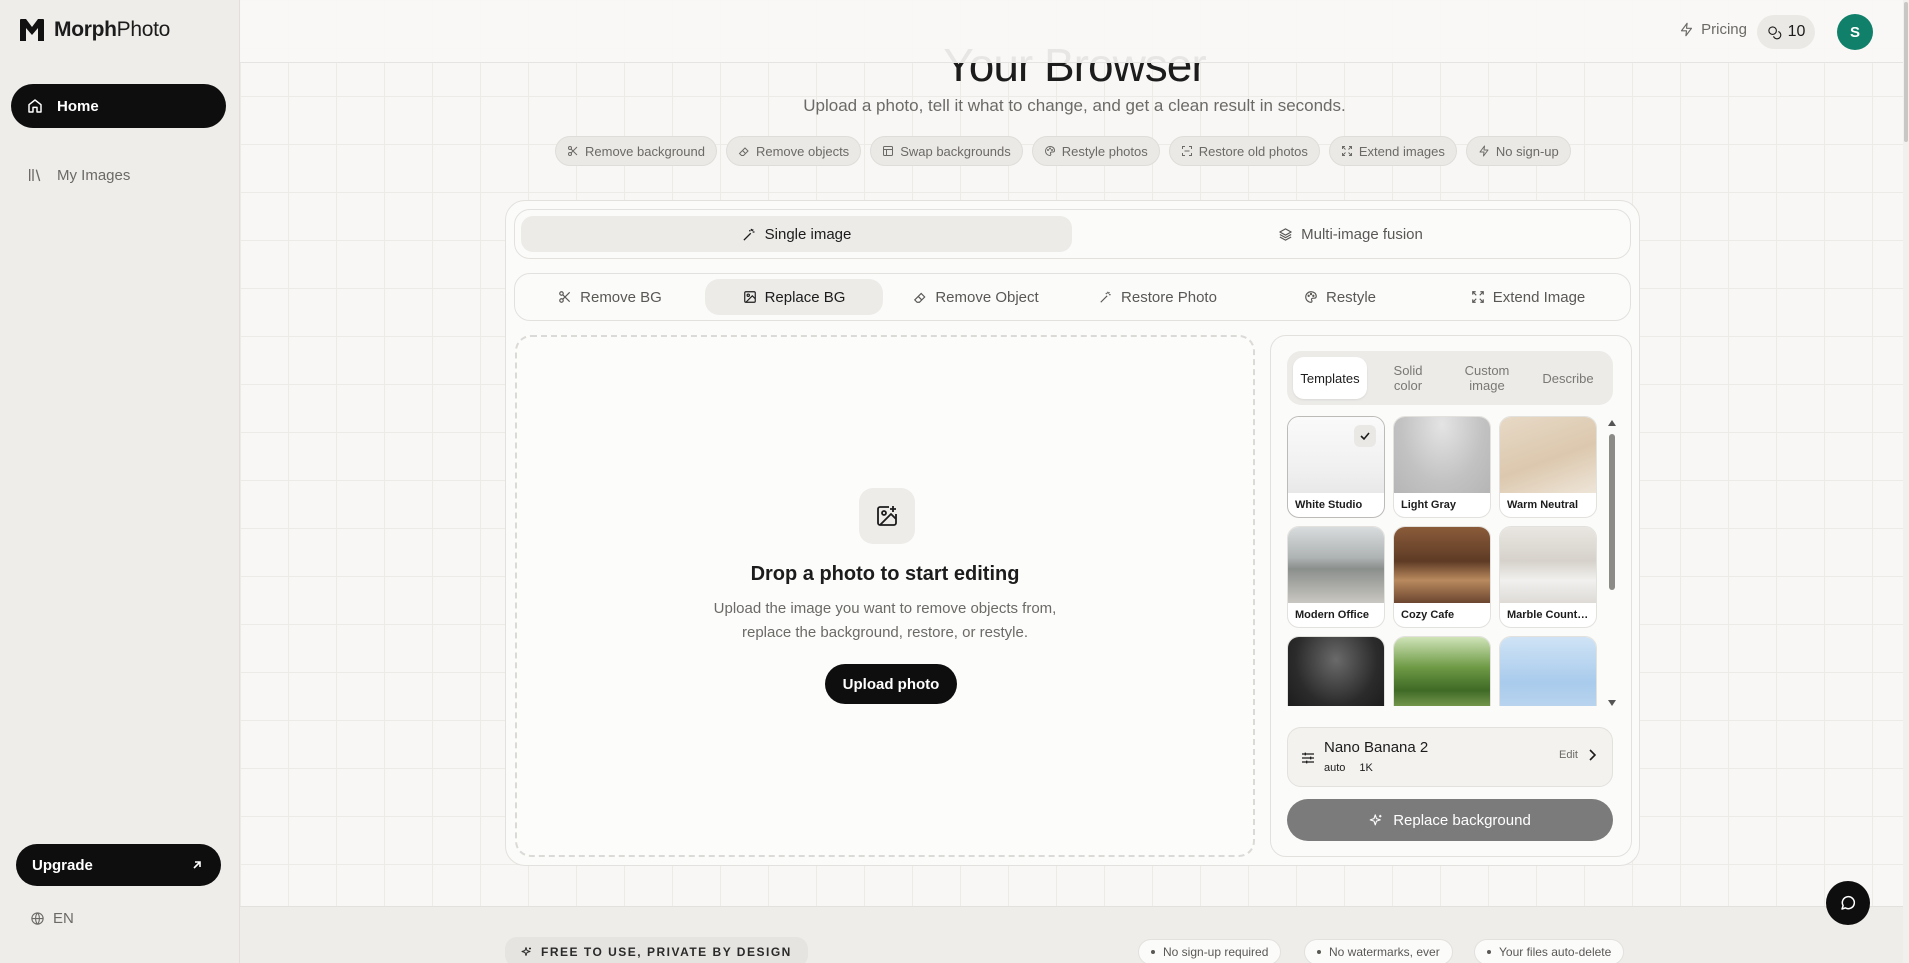  I want to click on footer-pill: No sign-up required, so click(1210, 951).